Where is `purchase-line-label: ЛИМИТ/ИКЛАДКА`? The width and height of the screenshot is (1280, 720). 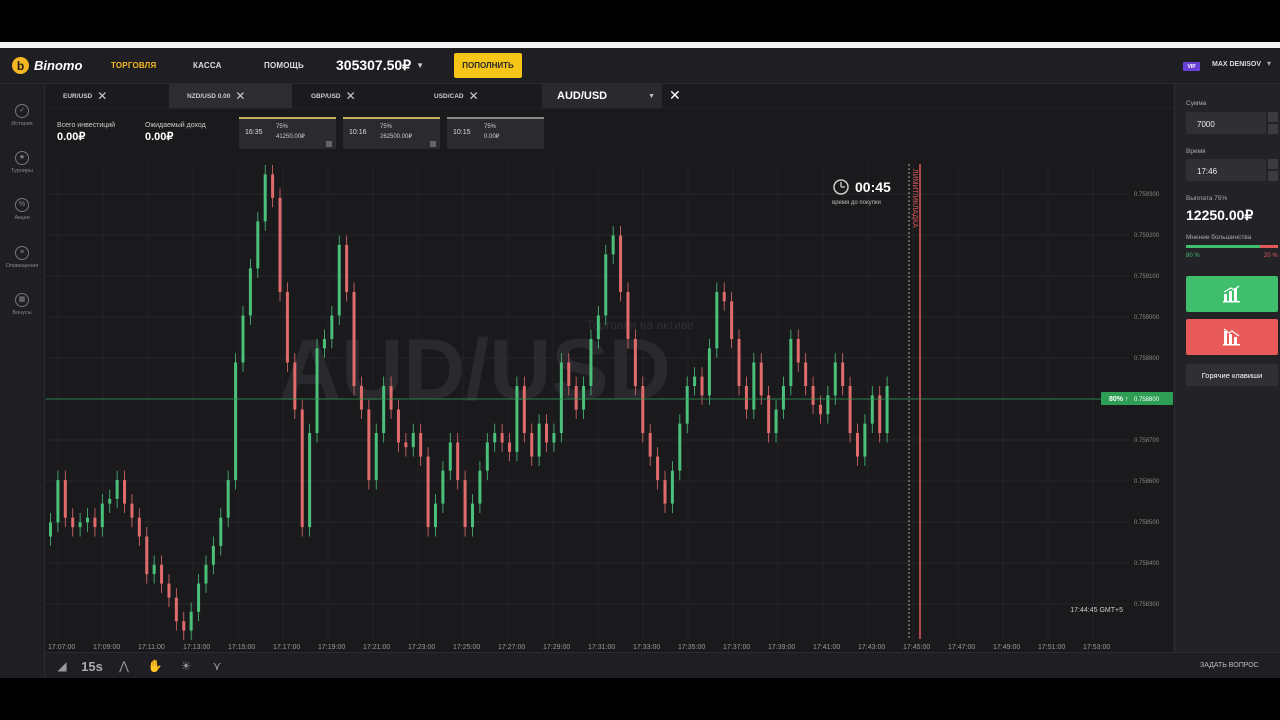
purchase-line-label: ЛИМИТ/ИКЛАДКА is located at coordinates (914, 198).